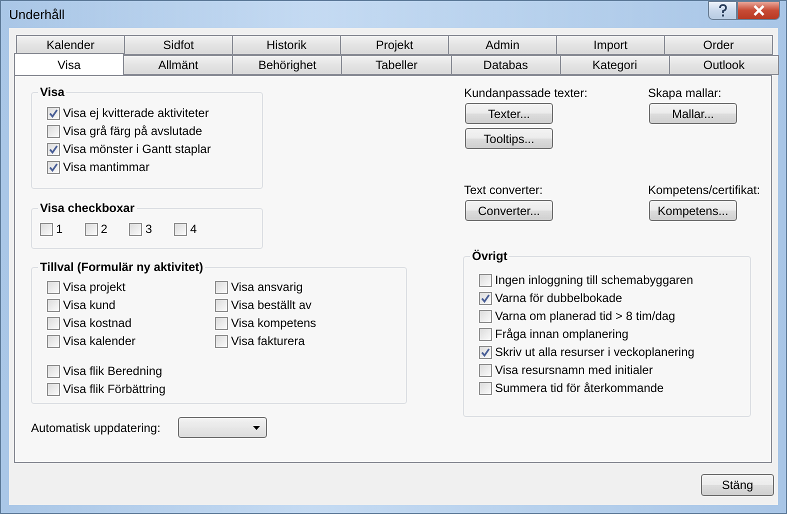  What do you see at coordinates (614, 298) in the screenshot?
I see `checkbox: Varna för dubbelbokade` at bounding box center [614, 298].